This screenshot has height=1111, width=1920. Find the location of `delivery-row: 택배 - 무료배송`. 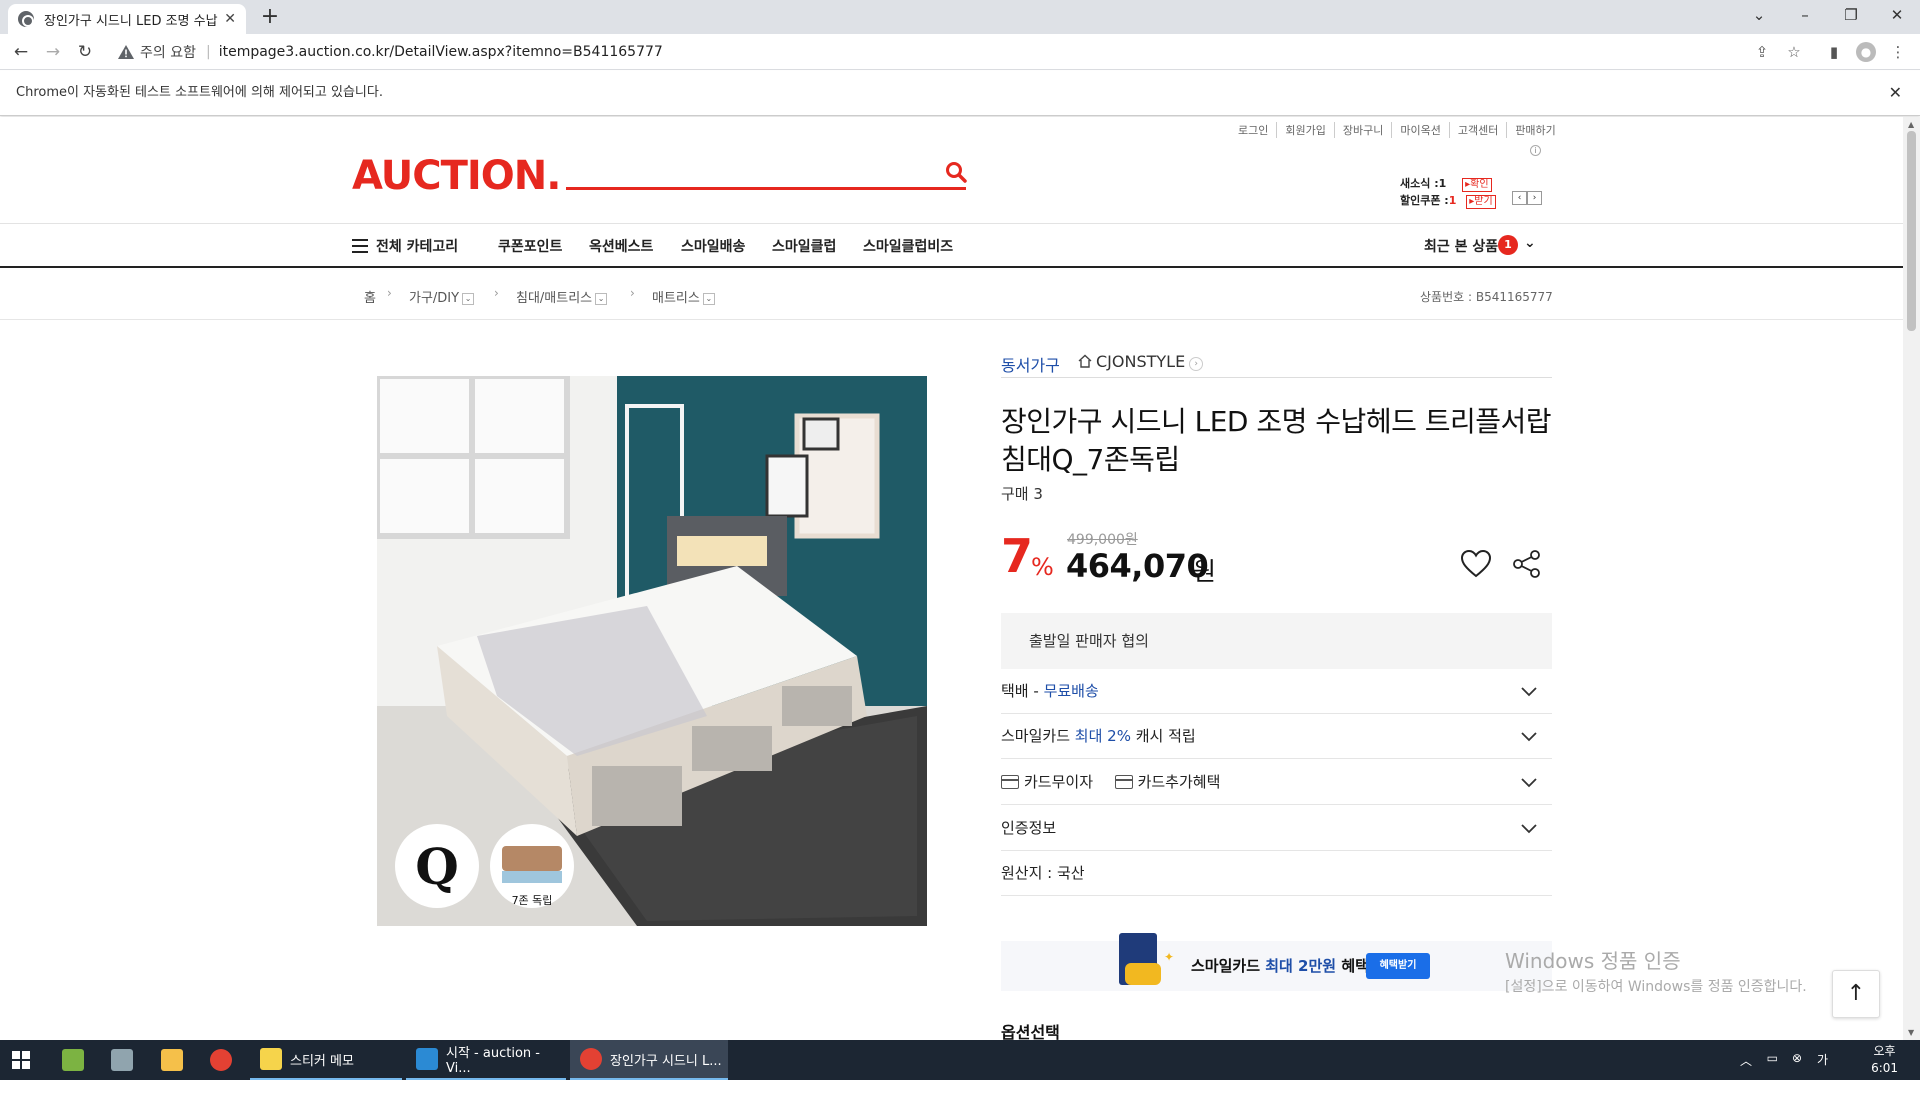

delivery-row: 택배 - 무료배송 is located at coordinates (1276, 691).